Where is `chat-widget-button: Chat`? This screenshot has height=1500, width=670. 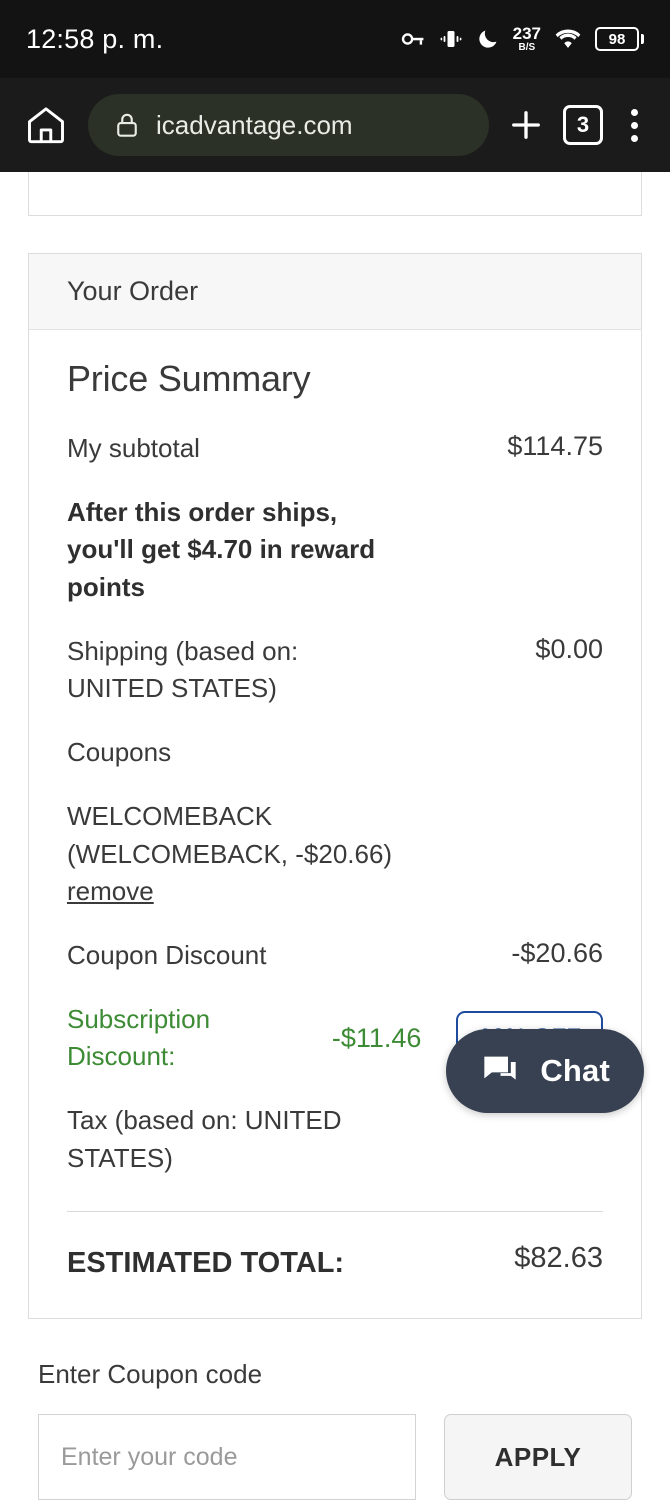
chat-widget-button: Chat is located at coordinates (545, 1071).